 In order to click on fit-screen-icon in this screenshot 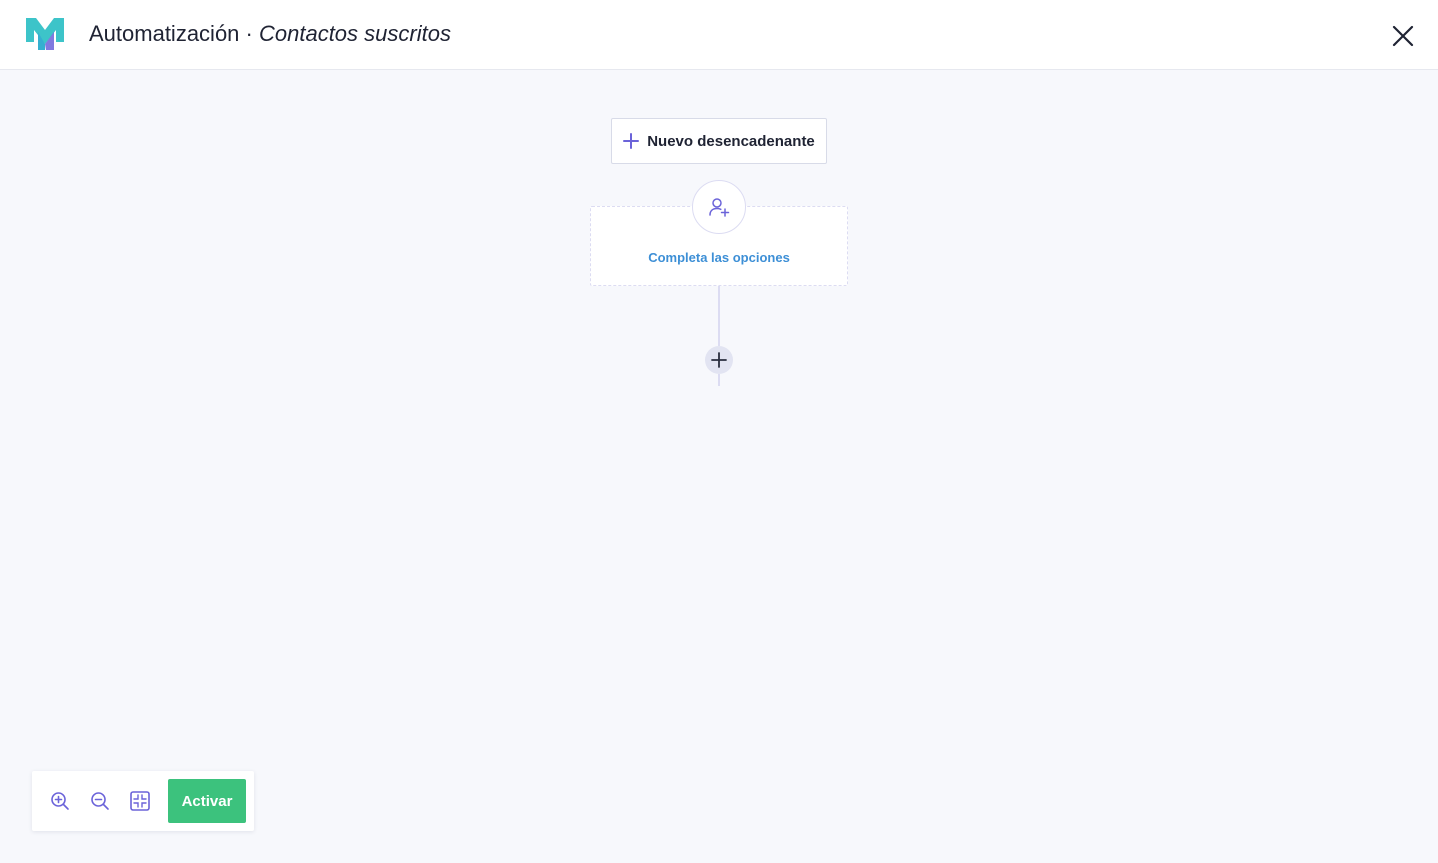, I will do `click(140, 801)`.